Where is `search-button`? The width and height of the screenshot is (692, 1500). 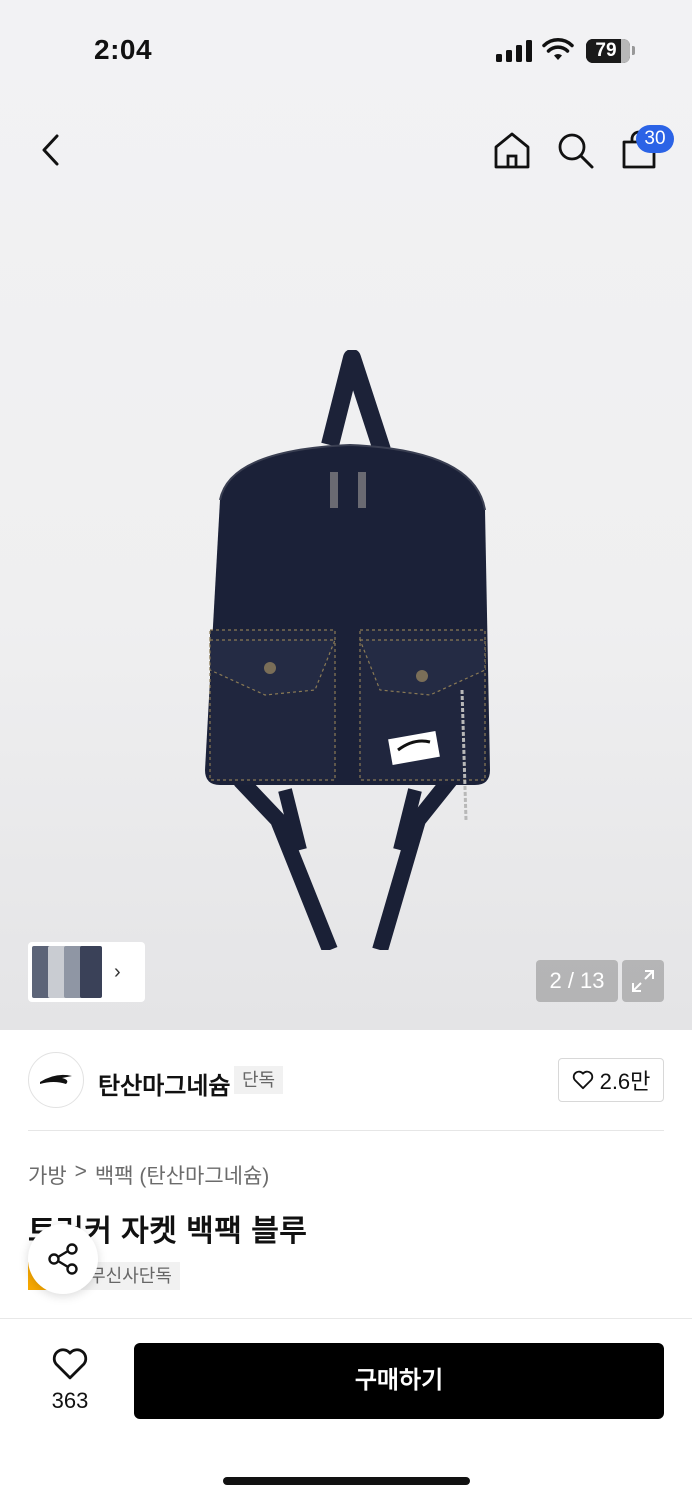 search-button is located at coordinates (575, 150).